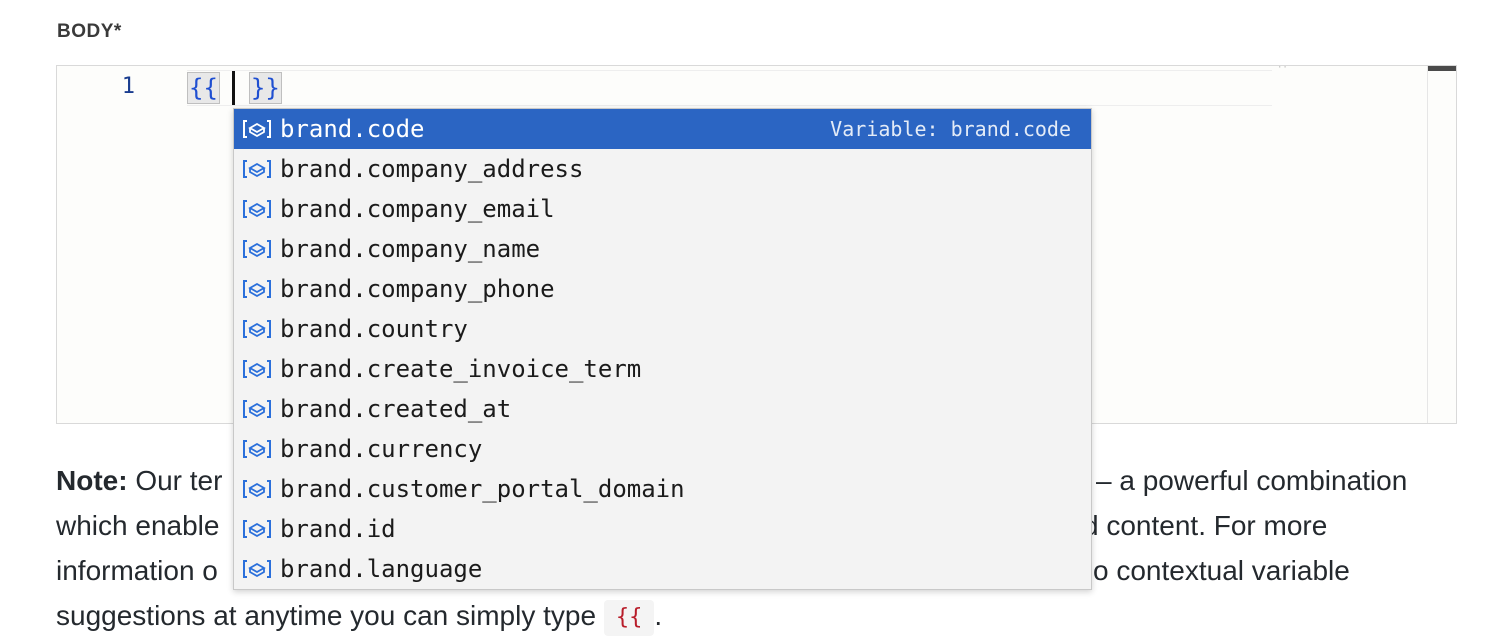 Image resolution: width=1500 pixels, height=638 pixels. Describe the element at coordinates (662, 329) in the screenshot. I see `suggestion-item: brand.country` at that location.